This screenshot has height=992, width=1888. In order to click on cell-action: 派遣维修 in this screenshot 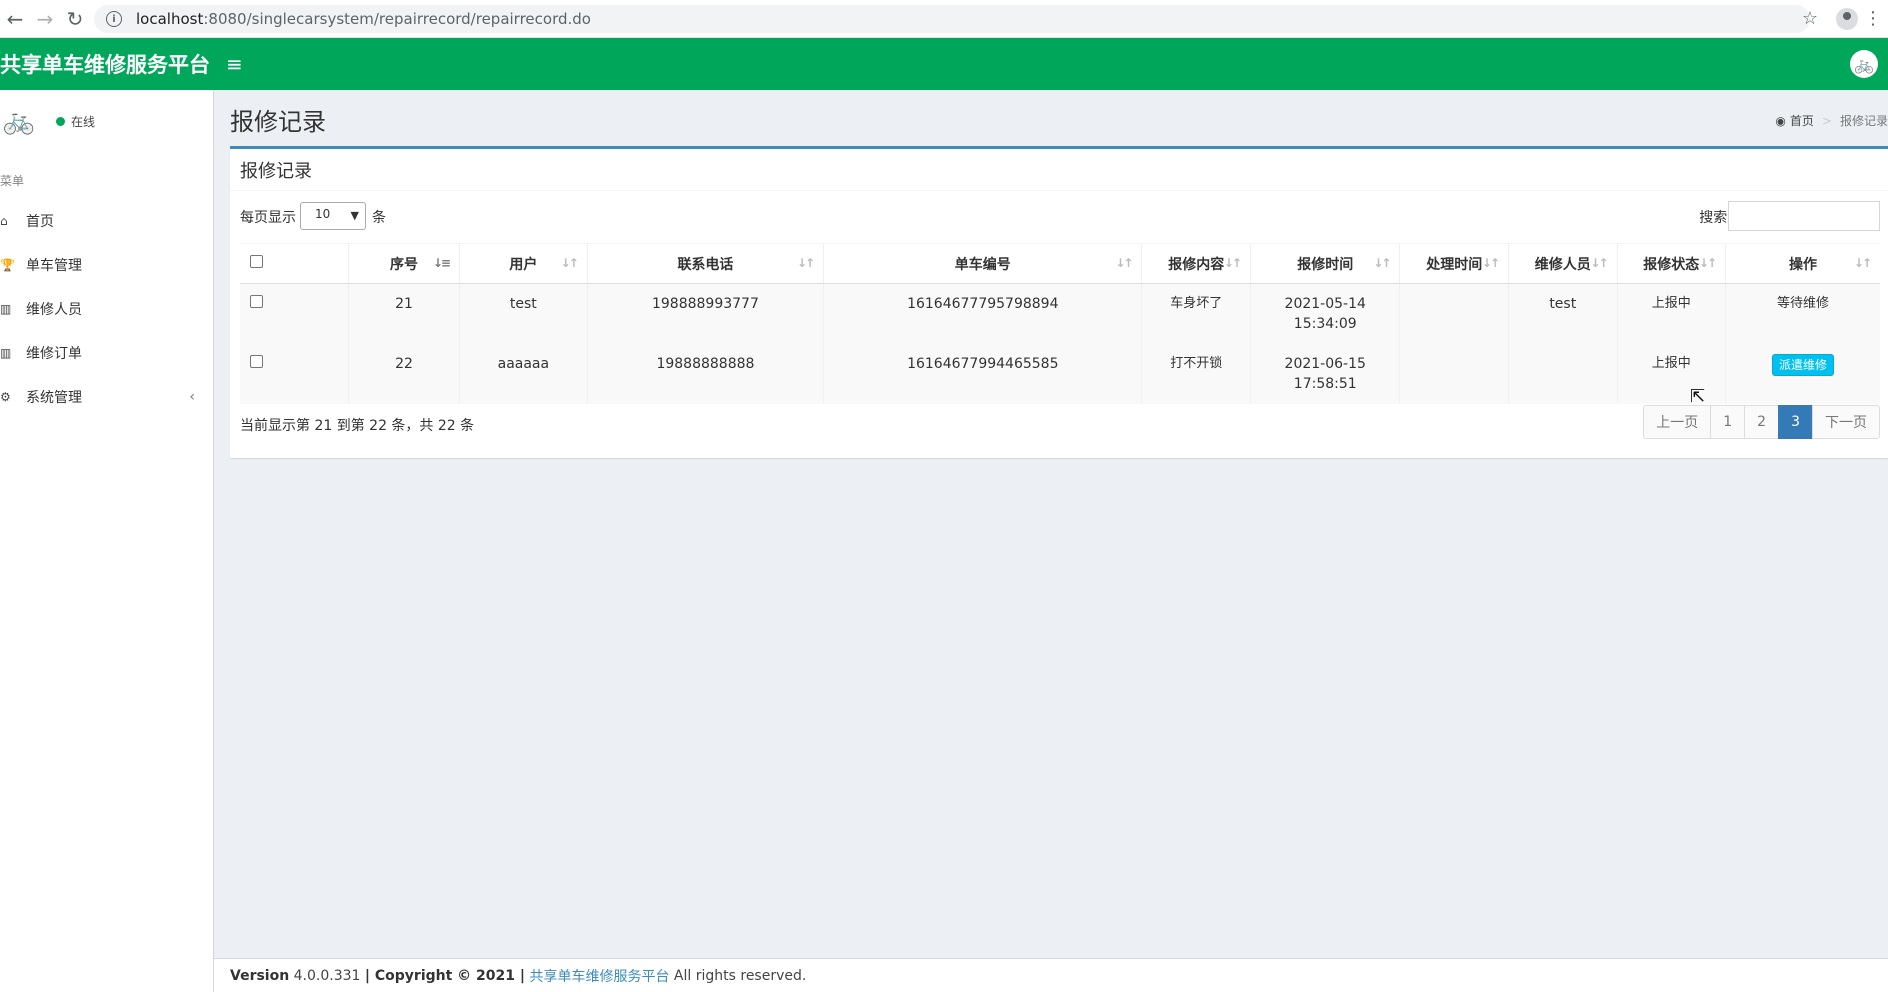, I will do `click(1802, 374)`.